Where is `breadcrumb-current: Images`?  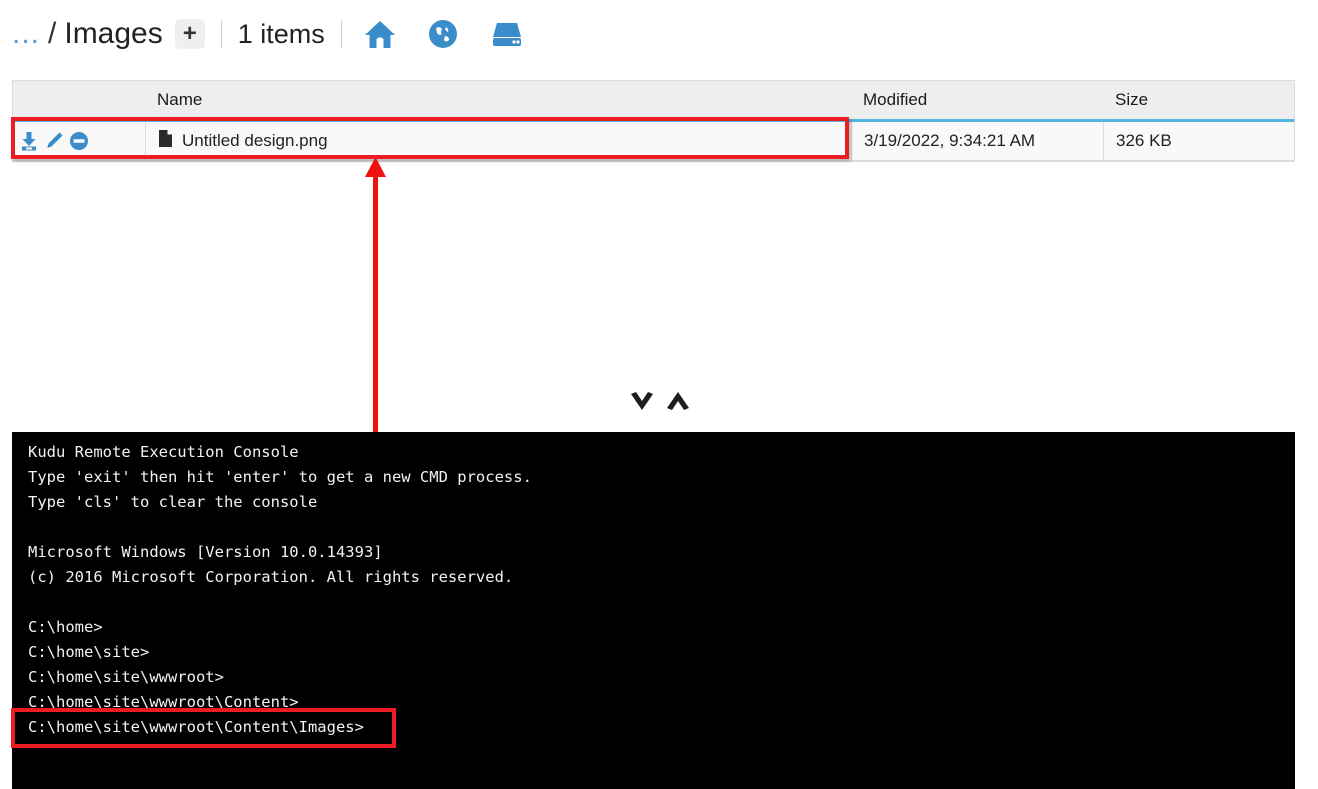
breadcrumb-current: Images is located at coordinates (113, 33).